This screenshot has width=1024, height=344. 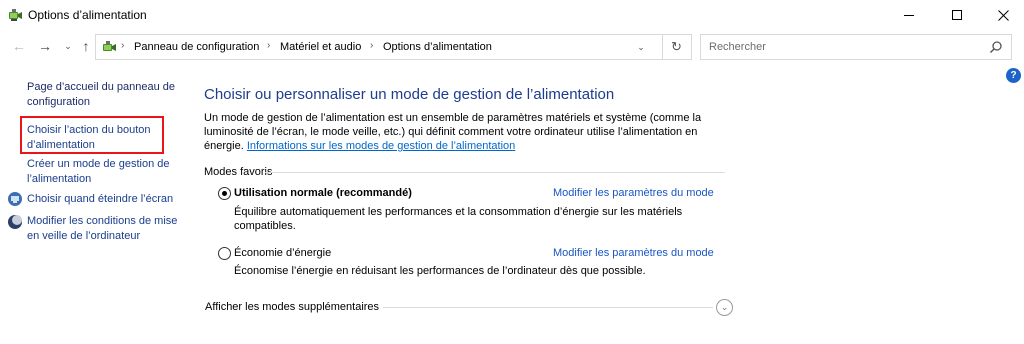 I want to click on highlight-box, so click(x=92, y=135).